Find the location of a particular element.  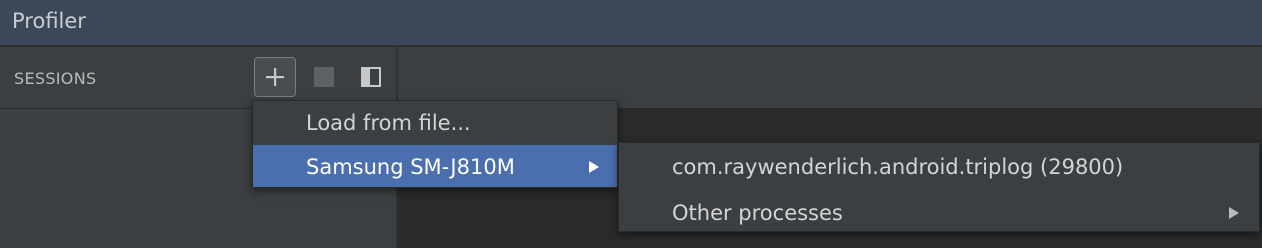

sessions-label: SESSIONS is located at coordinates (55, 78).